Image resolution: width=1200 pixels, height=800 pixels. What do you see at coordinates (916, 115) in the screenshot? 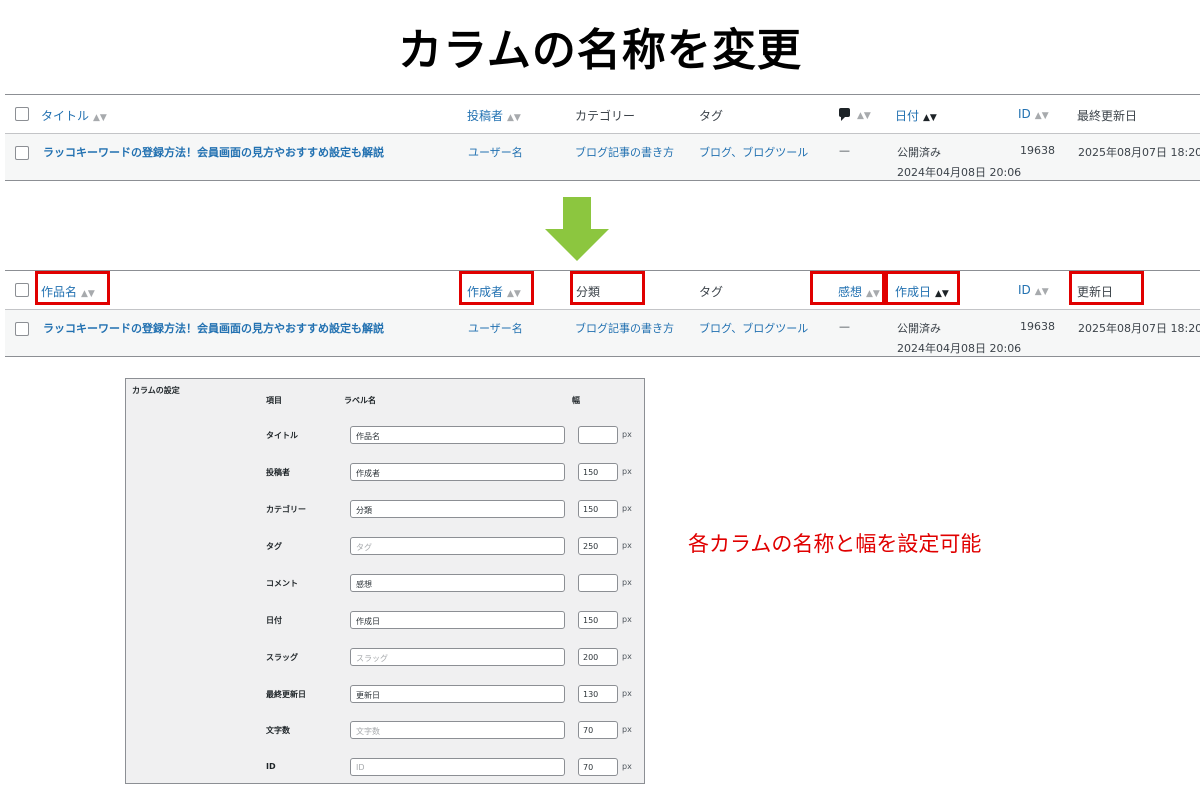
I see `column-date-header: 日付 ▲▼` at bounding box center [916, 115].